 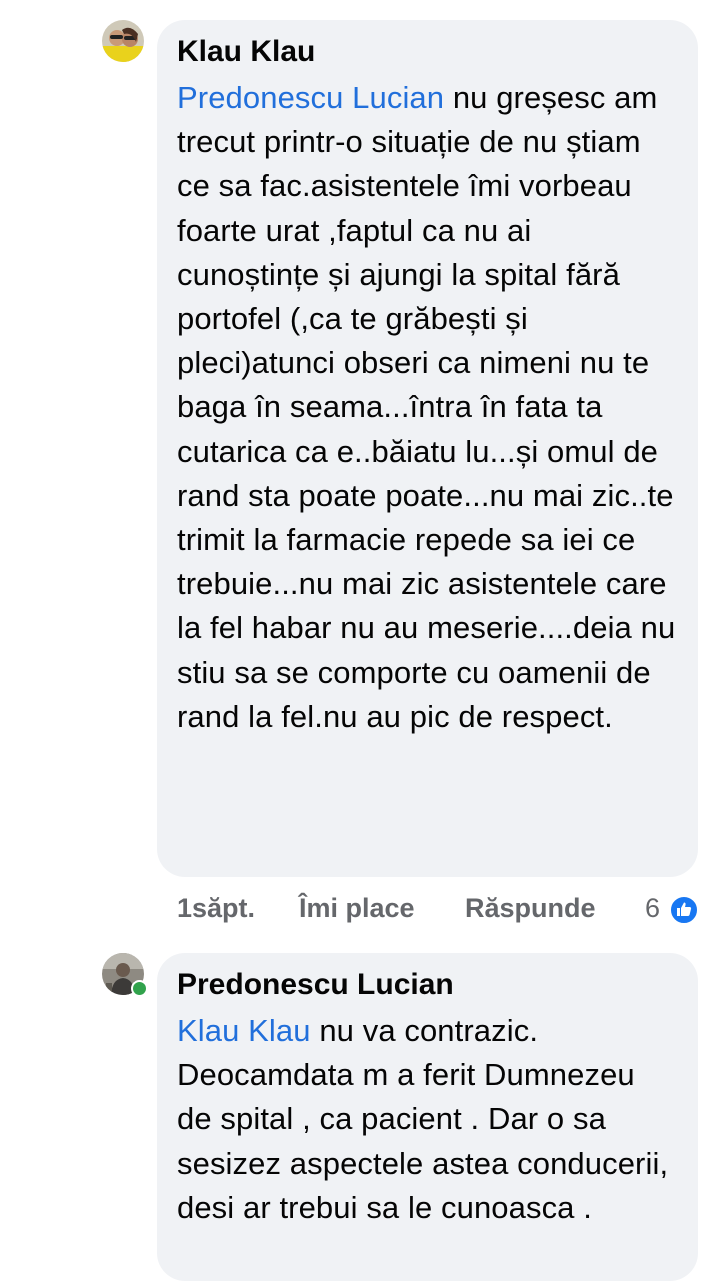 What do you see at coordinates (427, 52) in the screenshot?
I see `comment-author: Klau Klau` at bounding box center [427, 52].